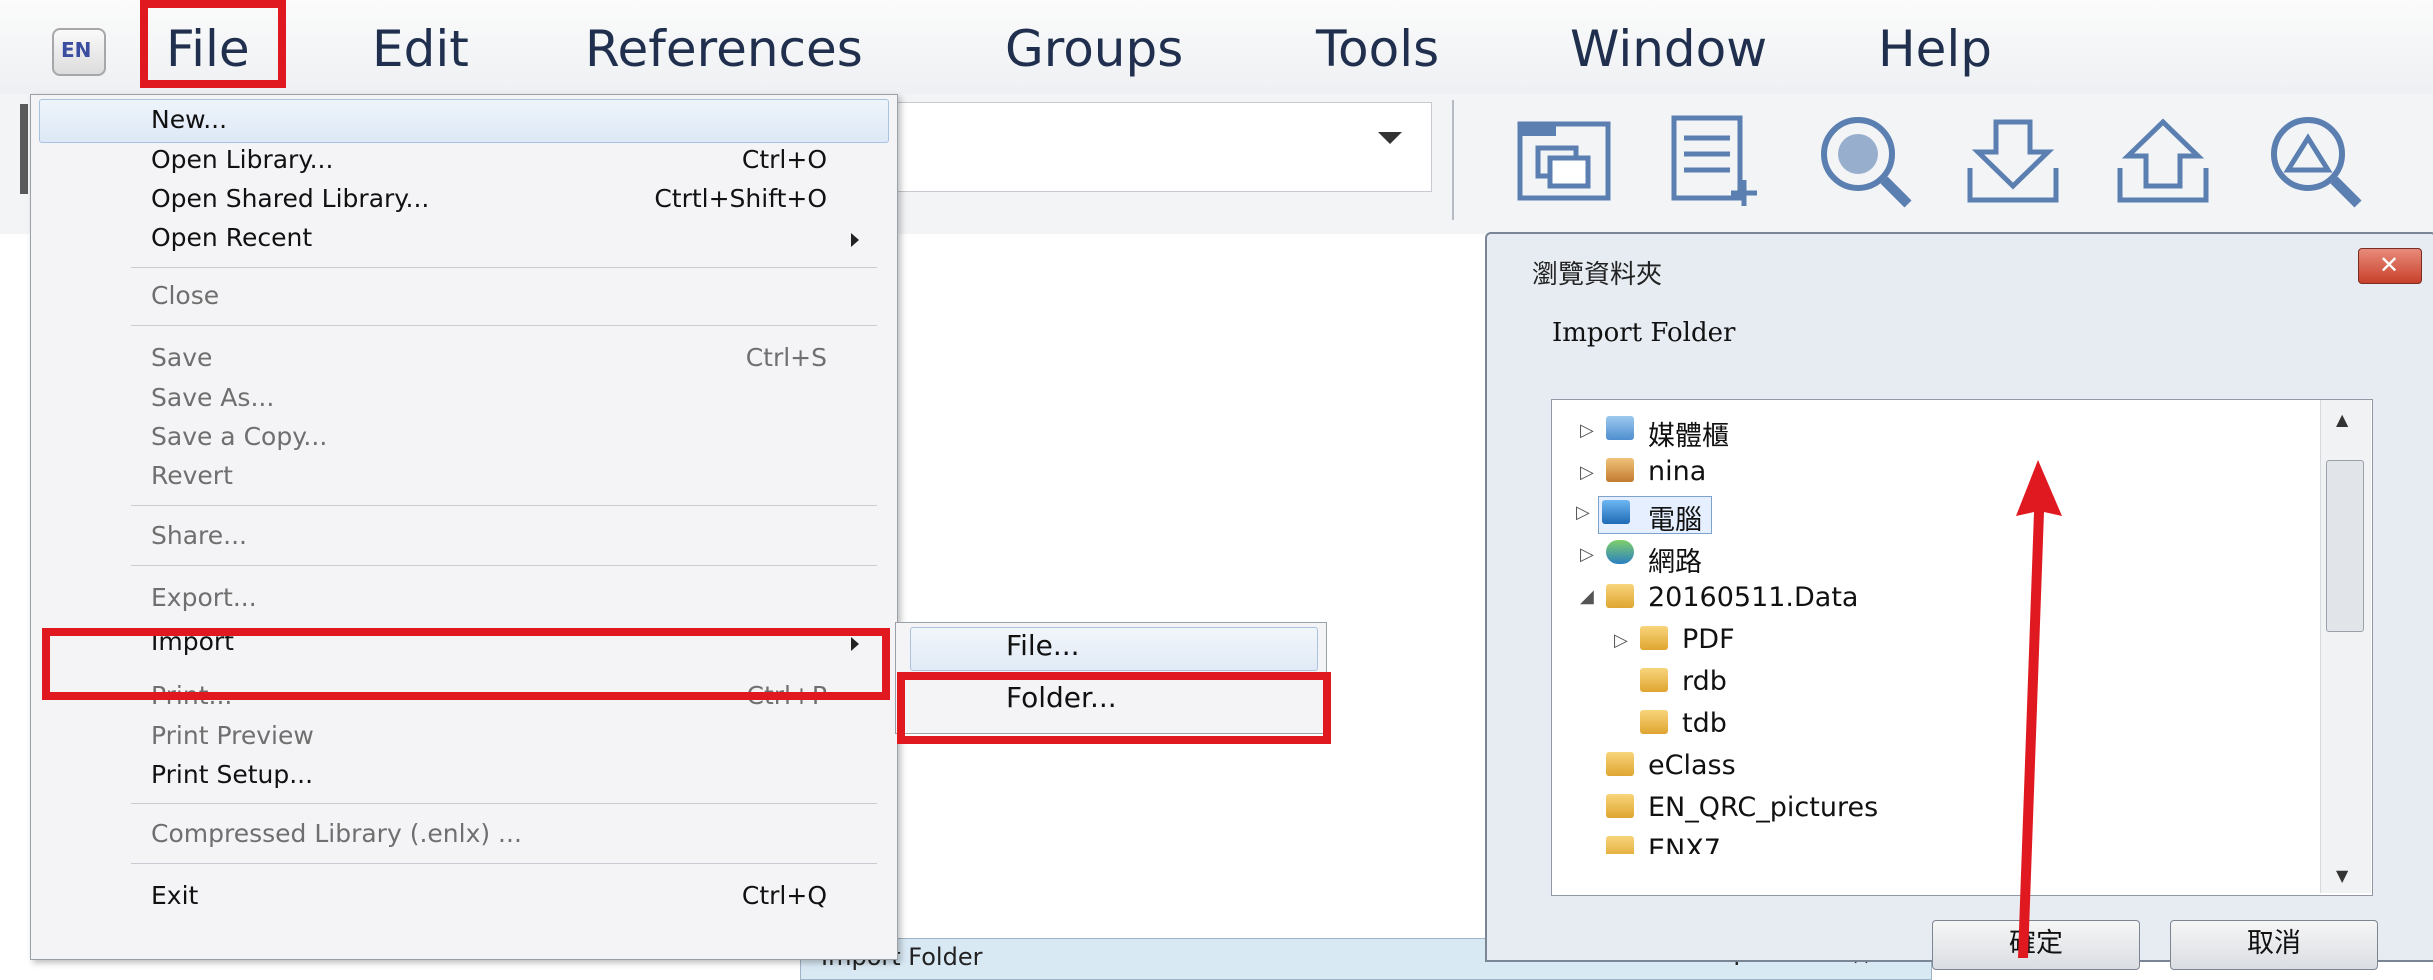 This screenshot has width=2433, height=980. I want to click on tree-item-data: 20160511.Data, so click(1753, 597).